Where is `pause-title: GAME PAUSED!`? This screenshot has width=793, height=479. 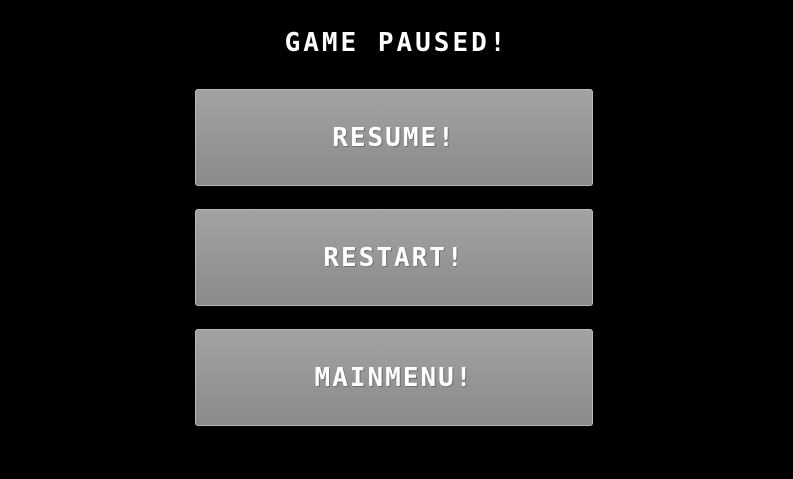
pause-title: GAME PAUSED! is located at coordinates (396, 43).